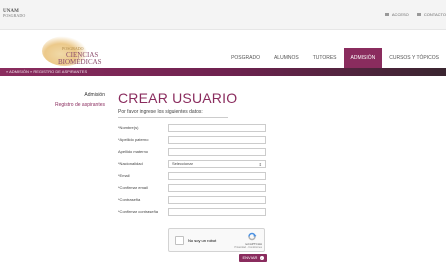  What do you see at coordinates (217, 164) in the screenshot?
I see `nacionalidad-select: Seleccionar ⇕` at bounding box center [217, 164].